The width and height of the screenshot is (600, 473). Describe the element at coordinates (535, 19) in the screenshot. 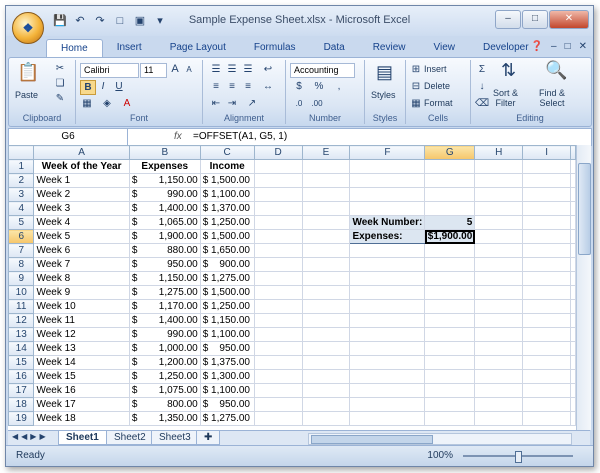

I see `maximize-button: □` at that location.